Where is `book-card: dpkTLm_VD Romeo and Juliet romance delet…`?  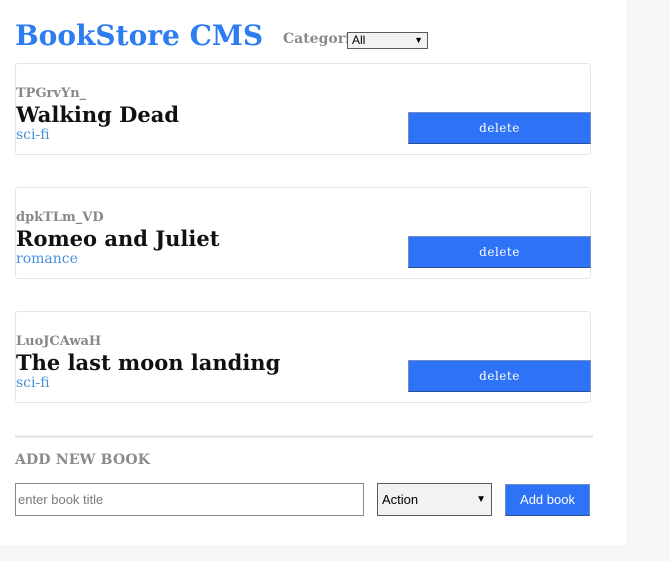
book-card: dpkTLm_VD Romeo and Juliet romance delet… is located at coordinates (303, 233).